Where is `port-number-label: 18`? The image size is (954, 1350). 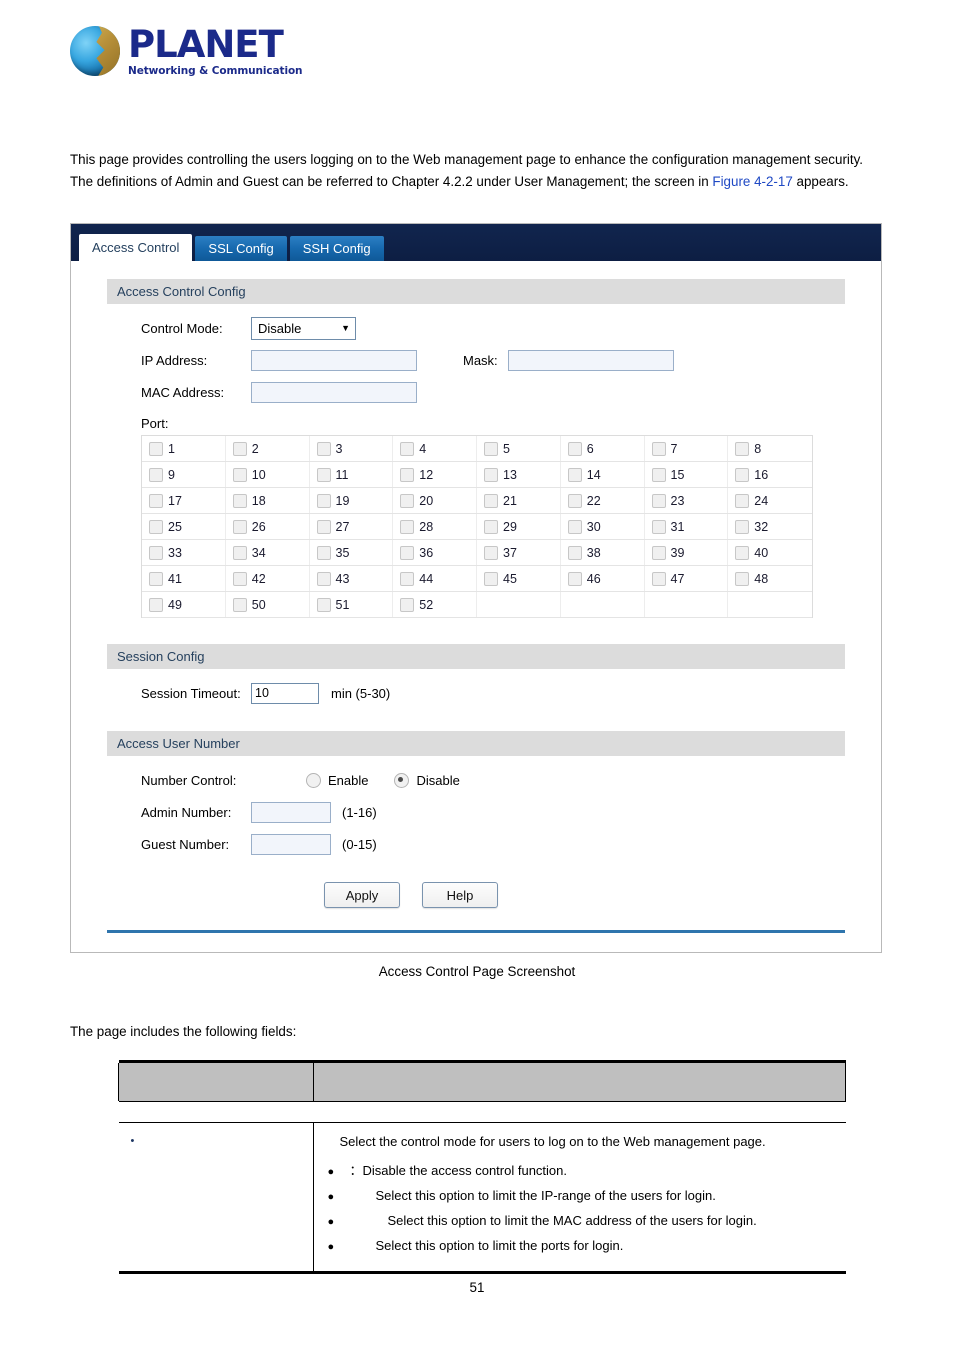 port-number-label: 18 is located at coordinates (258, 500).